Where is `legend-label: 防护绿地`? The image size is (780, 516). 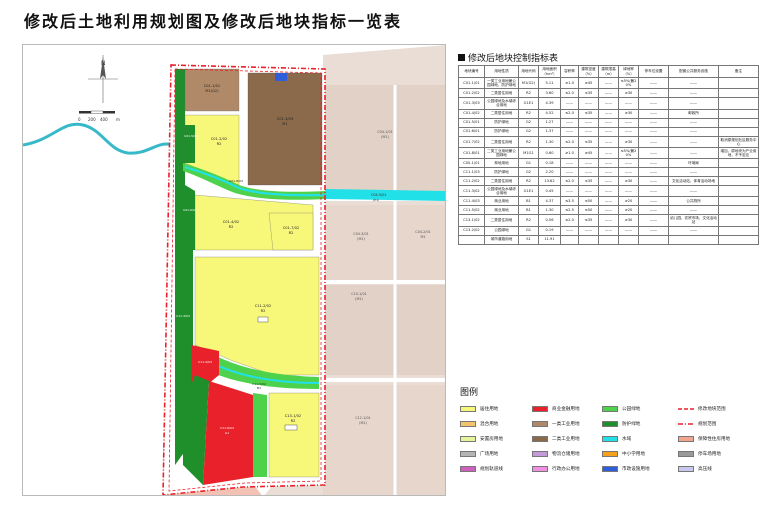 legend-label: 防护绿地 is located at coordinates (631, 424).